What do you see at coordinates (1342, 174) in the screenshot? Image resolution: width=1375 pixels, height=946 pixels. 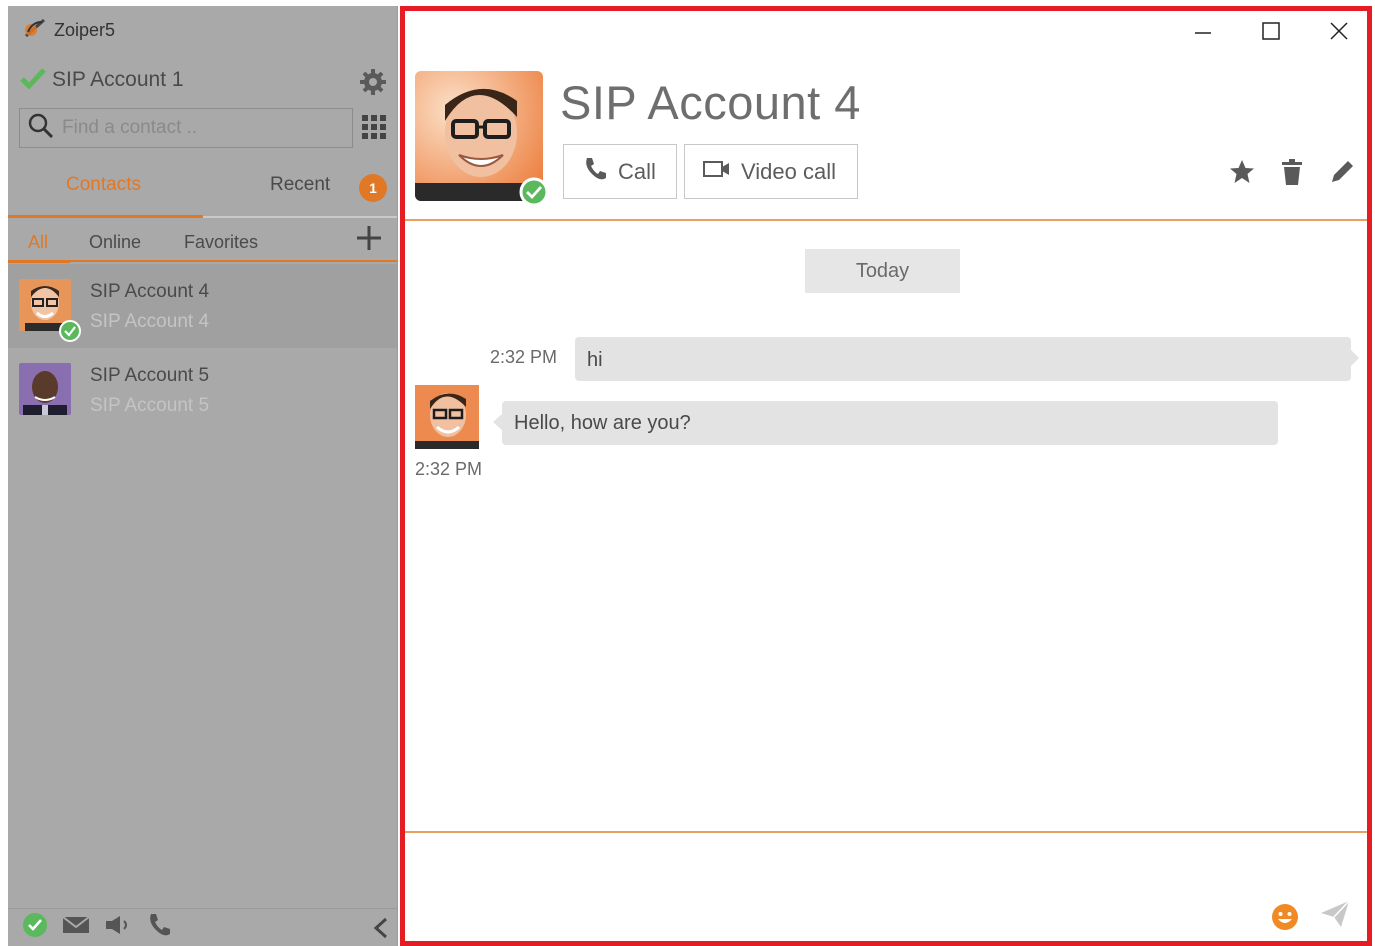 I see `edit-pencil-icon` at bounding box center [1342, 174].